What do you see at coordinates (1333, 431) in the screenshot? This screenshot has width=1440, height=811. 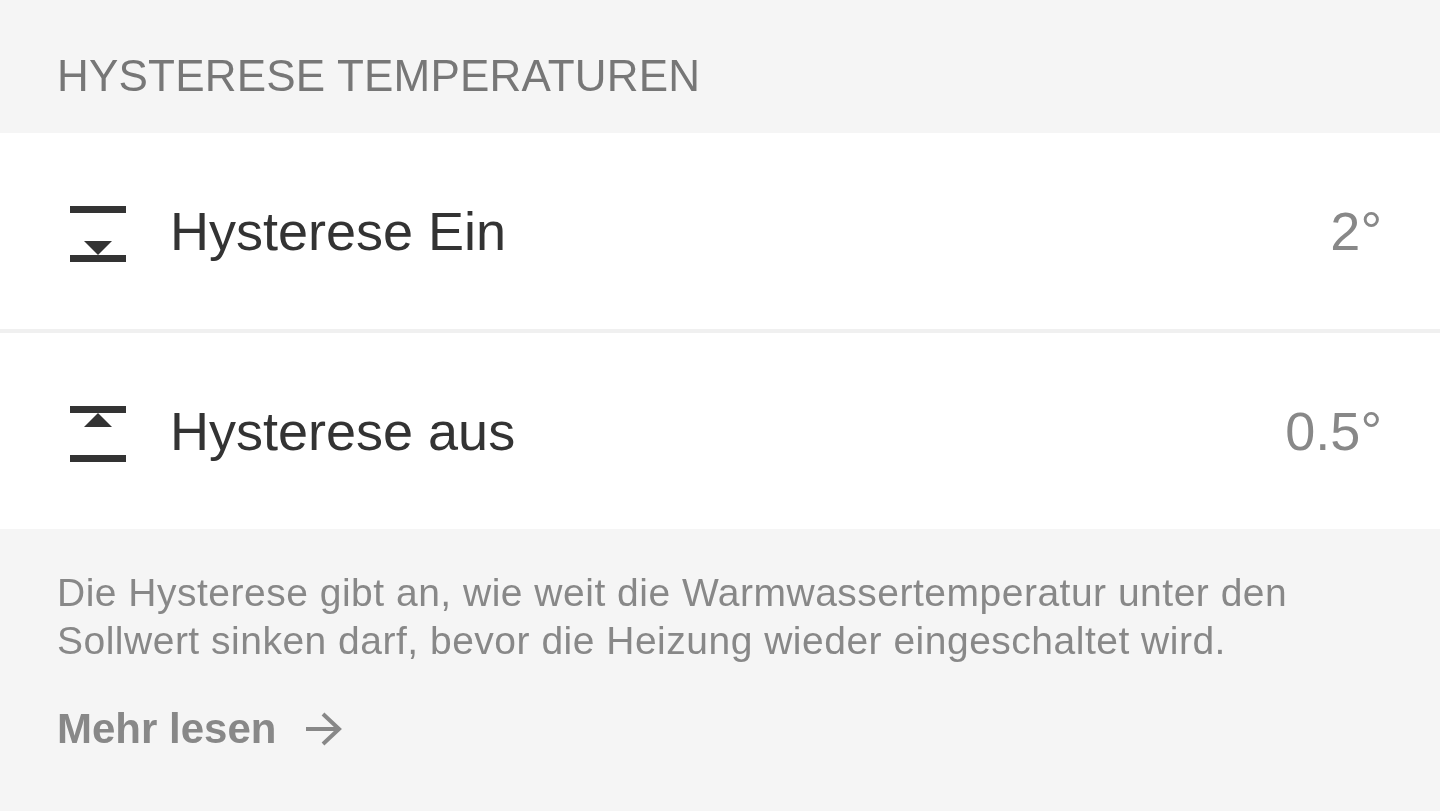 I see `setting-value: 0.5°` at bounding box center [1333, 431].